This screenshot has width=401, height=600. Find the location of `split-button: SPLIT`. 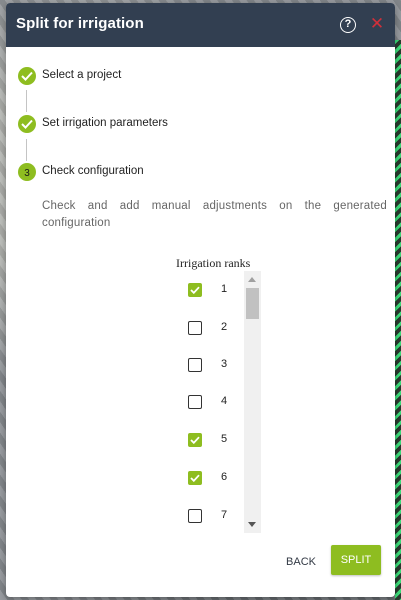

split-button: SPLIT is located at coordinates (356, 560).